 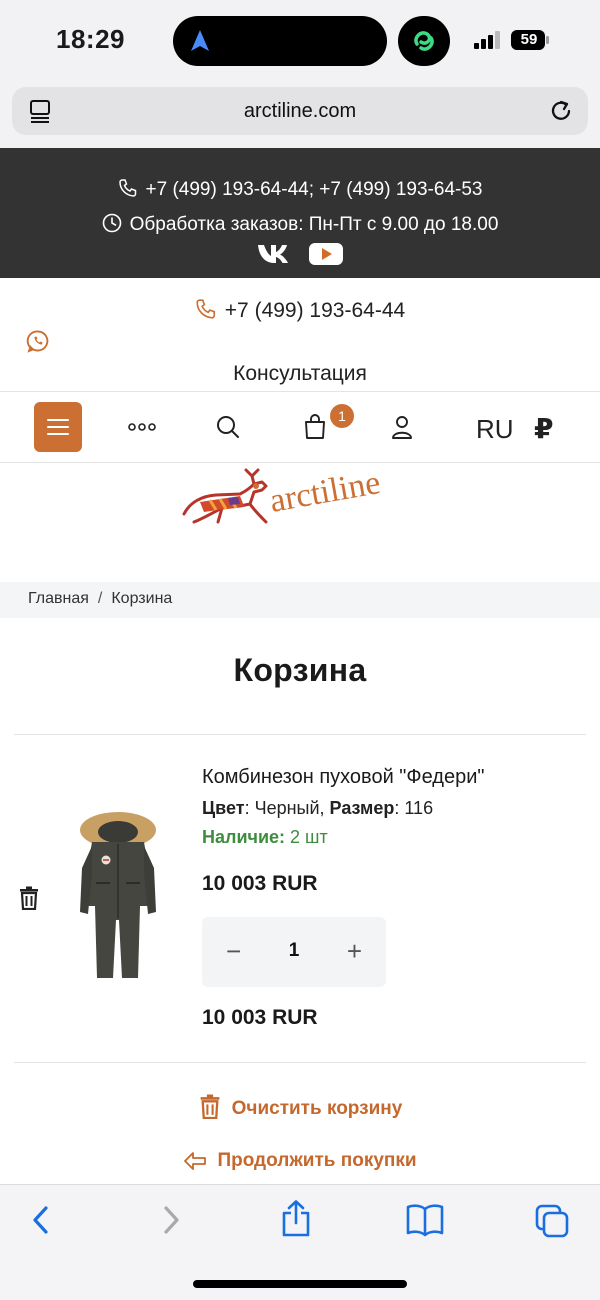 I want to click on search-icon, so click(x=228, y=427).